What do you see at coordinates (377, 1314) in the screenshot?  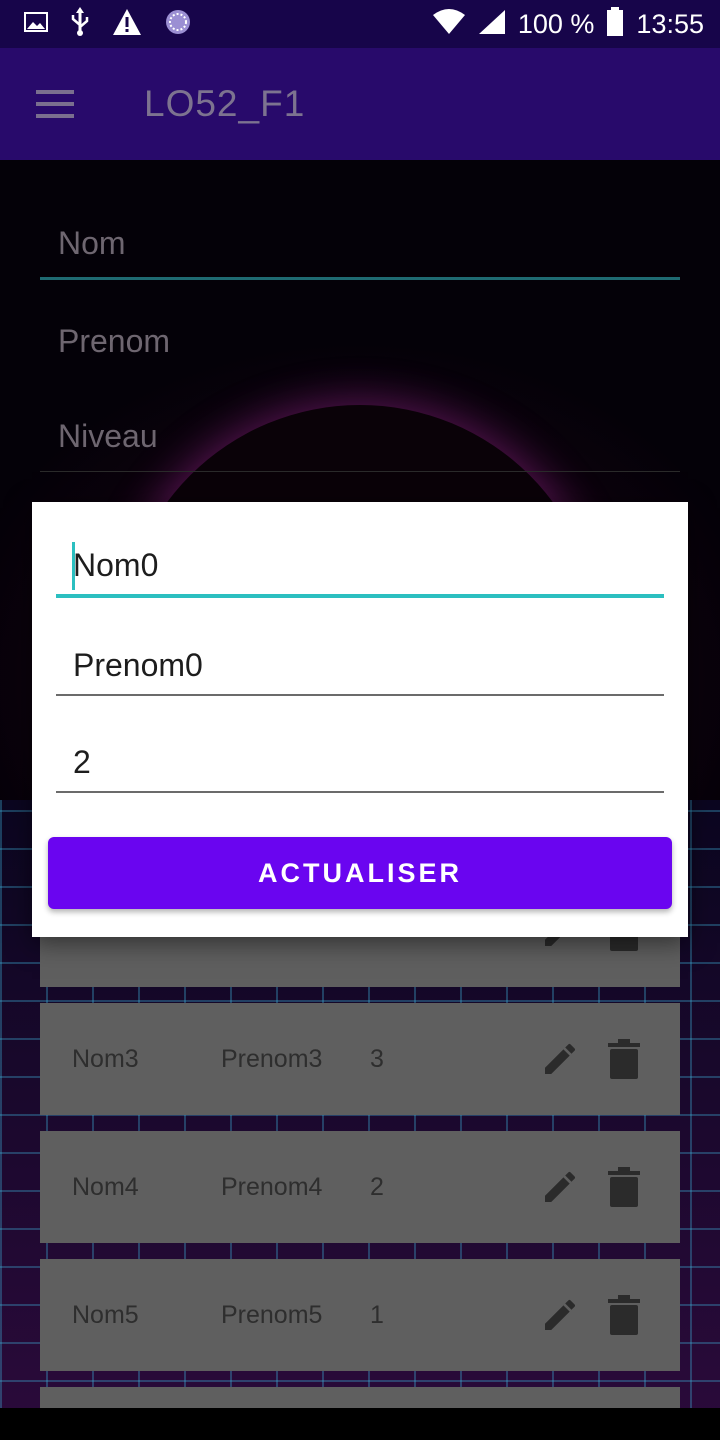 I see `row-niveau: 1` at bounding box center [377, 1314].